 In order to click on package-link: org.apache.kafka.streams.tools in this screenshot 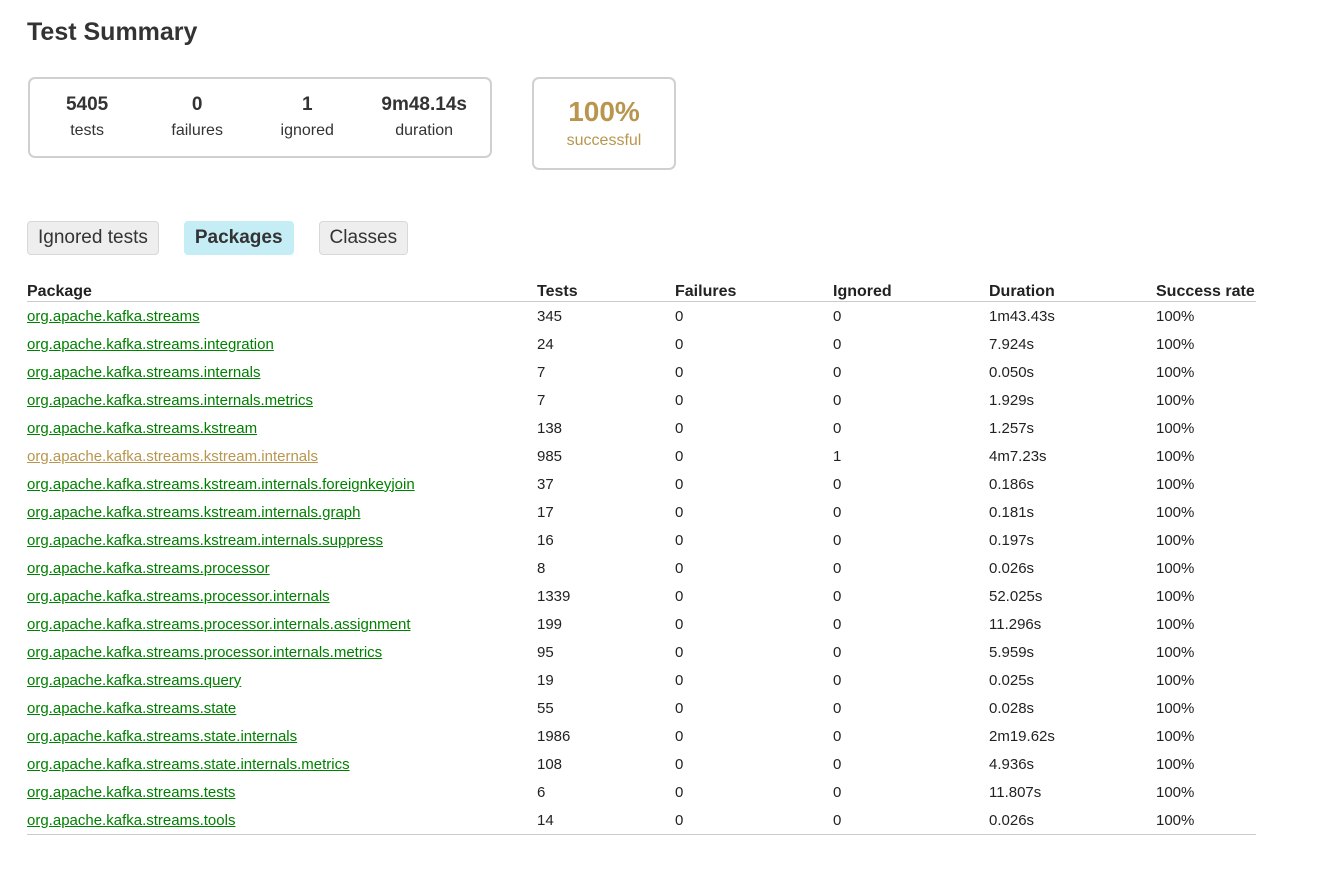, I will do `click(131, 820)`.